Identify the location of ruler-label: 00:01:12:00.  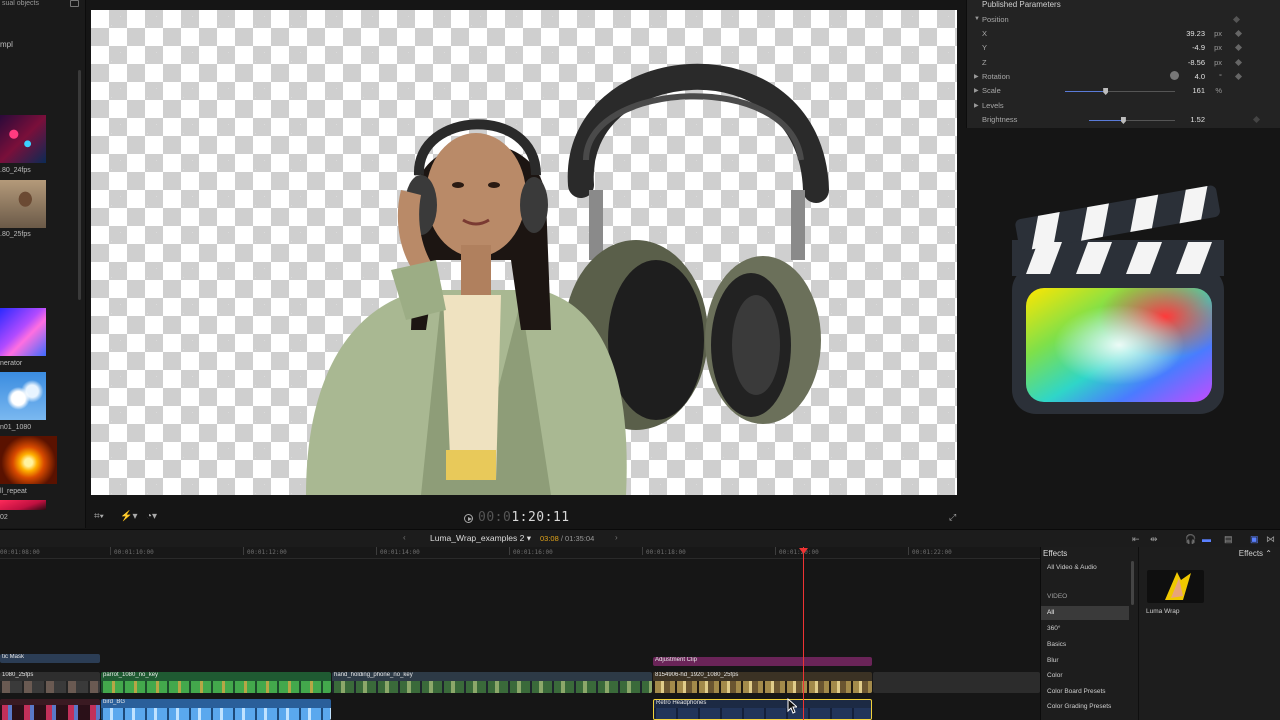
(267, 552).